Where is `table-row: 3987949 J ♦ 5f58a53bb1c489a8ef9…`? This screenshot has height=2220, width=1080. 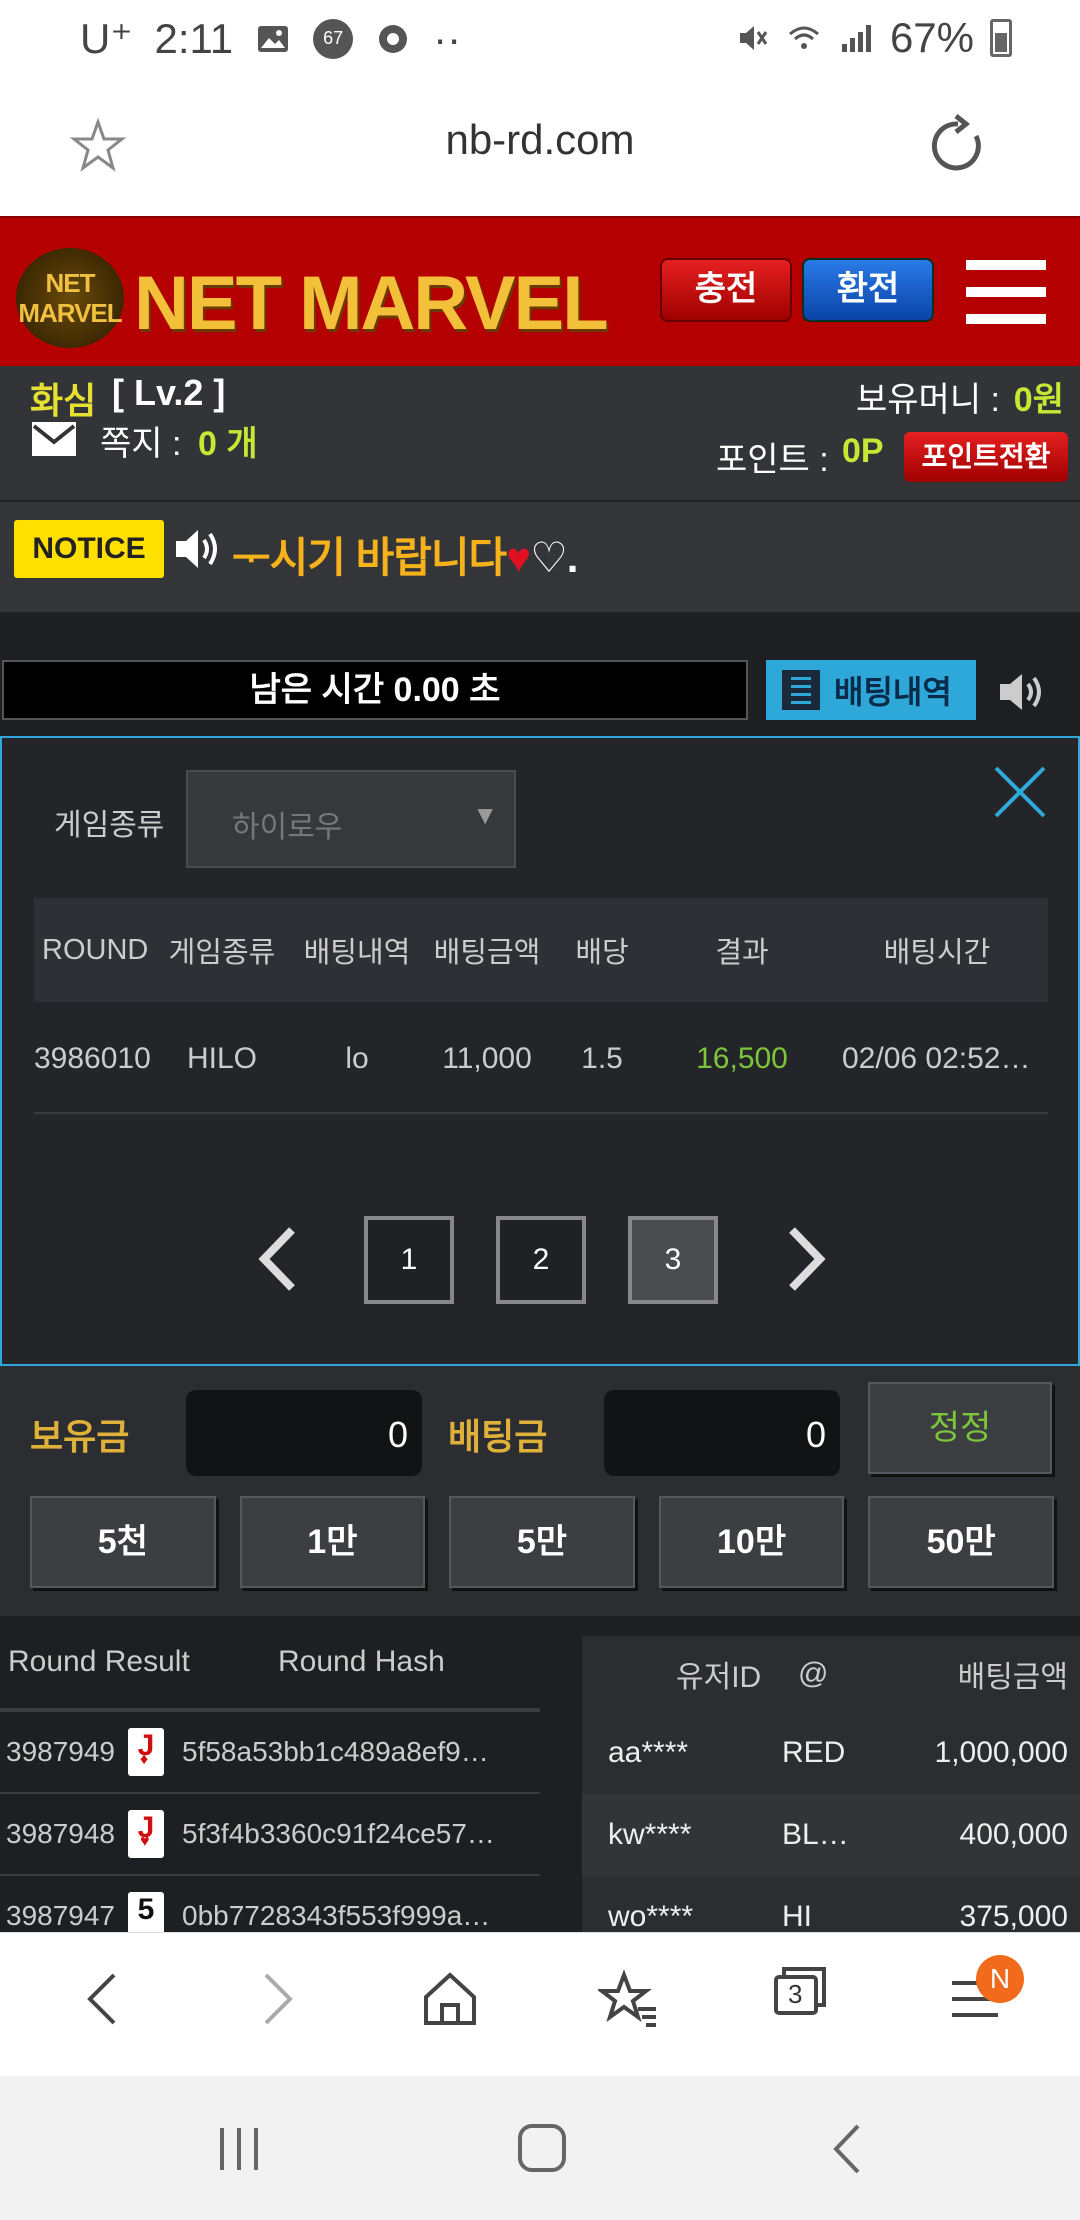 table-row: 3987949 J ♦ 5f58a53bb1c489a8ef9… is located at coordinates (270, 1753).